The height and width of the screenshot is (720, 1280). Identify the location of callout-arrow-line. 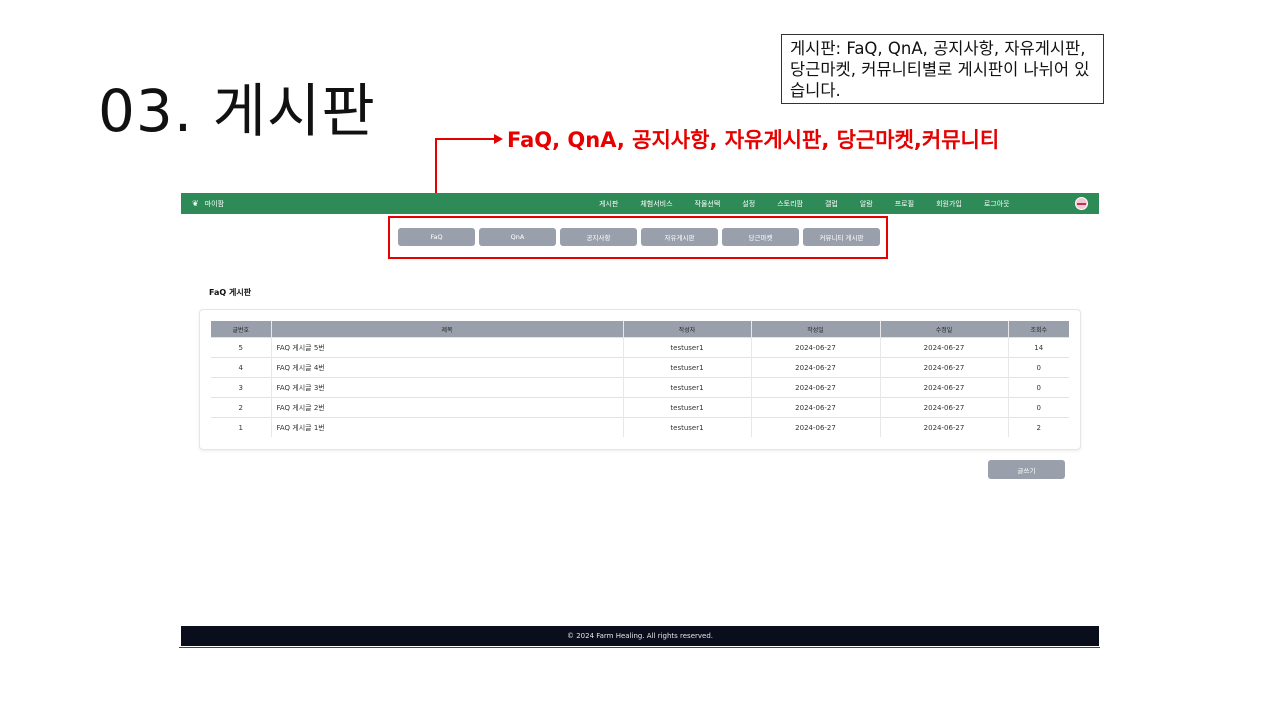
(466, 139).